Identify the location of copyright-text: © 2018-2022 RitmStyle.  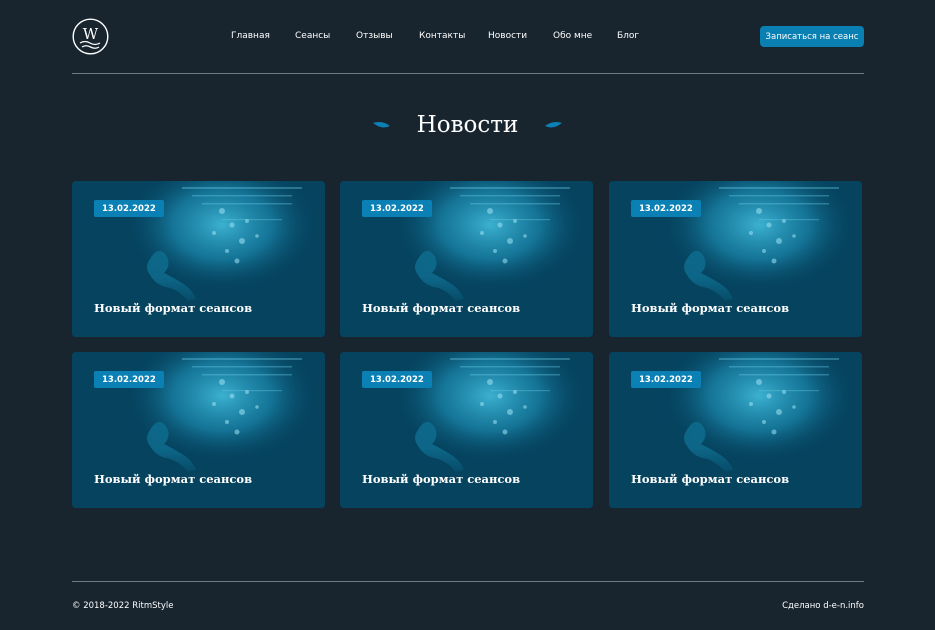
(123, 606).